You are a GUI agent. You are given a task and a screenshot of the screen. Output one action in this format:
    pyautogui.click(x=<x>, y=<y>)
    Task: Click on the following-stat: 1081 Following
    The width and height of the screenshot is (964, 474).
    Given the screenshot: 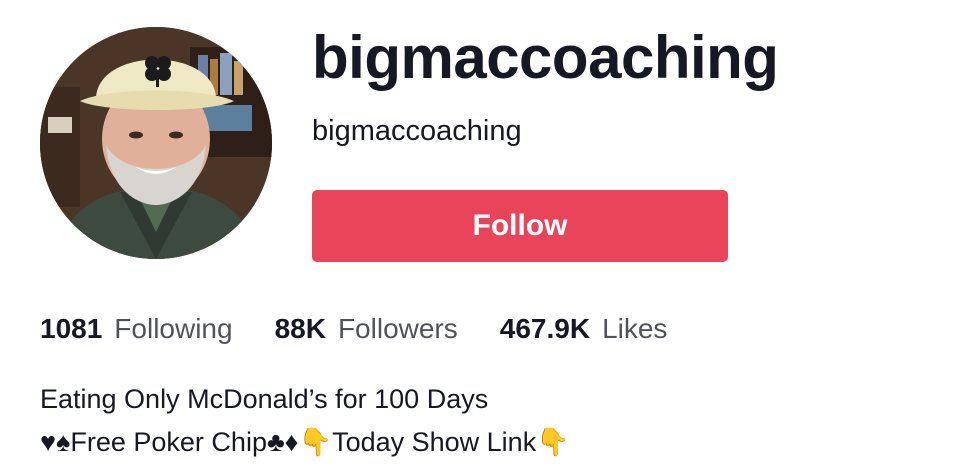 What is the action you would take?
    pyautogui.click(x=136, y=329)
    